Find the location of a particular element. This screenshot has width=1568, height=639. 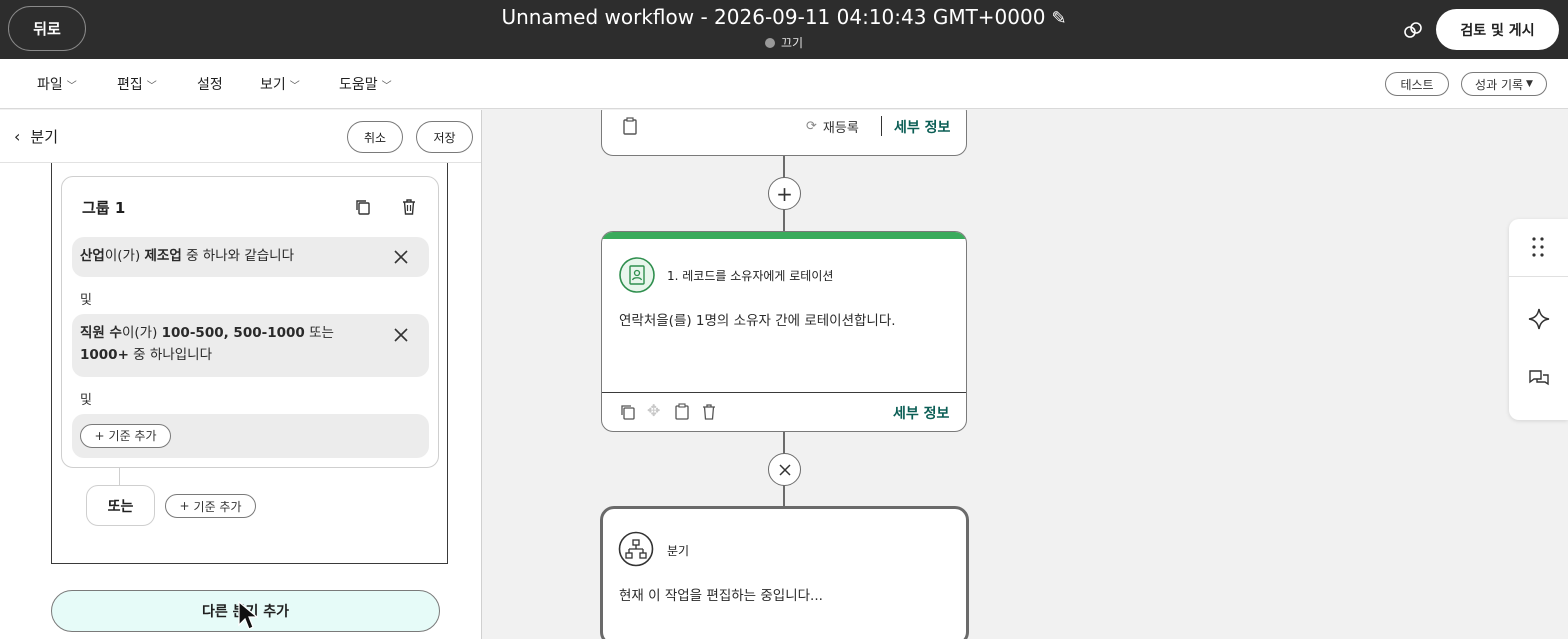

menu-help-label: 도움말 is located at coordinates (358, 85).